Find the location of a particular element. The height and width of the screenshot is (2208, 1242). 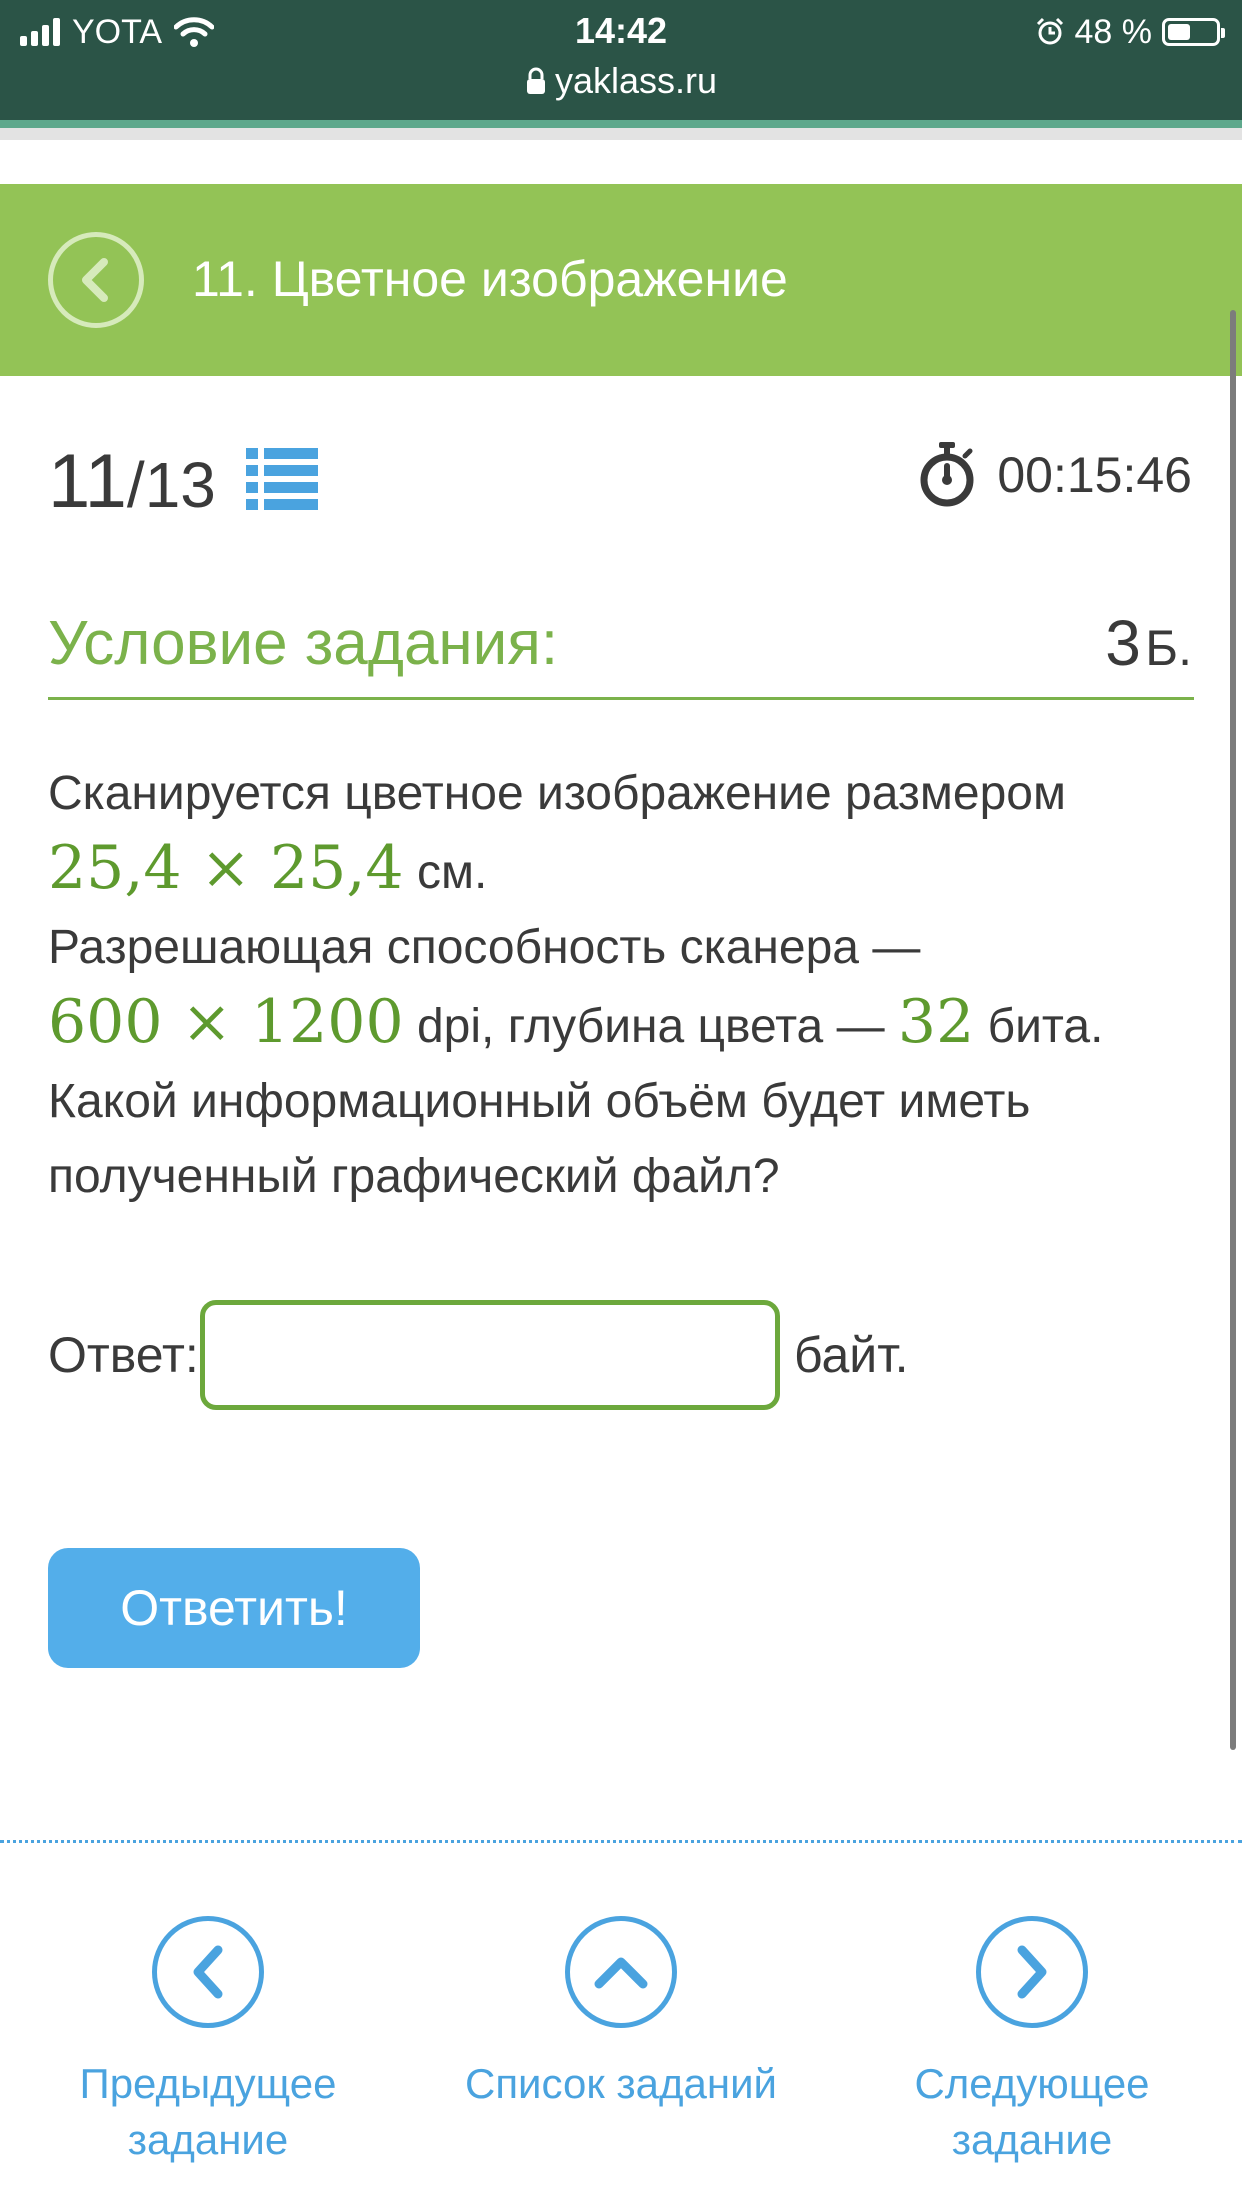

task-line: Разрешающая способность сканера — is located at coordinates (621, 947).